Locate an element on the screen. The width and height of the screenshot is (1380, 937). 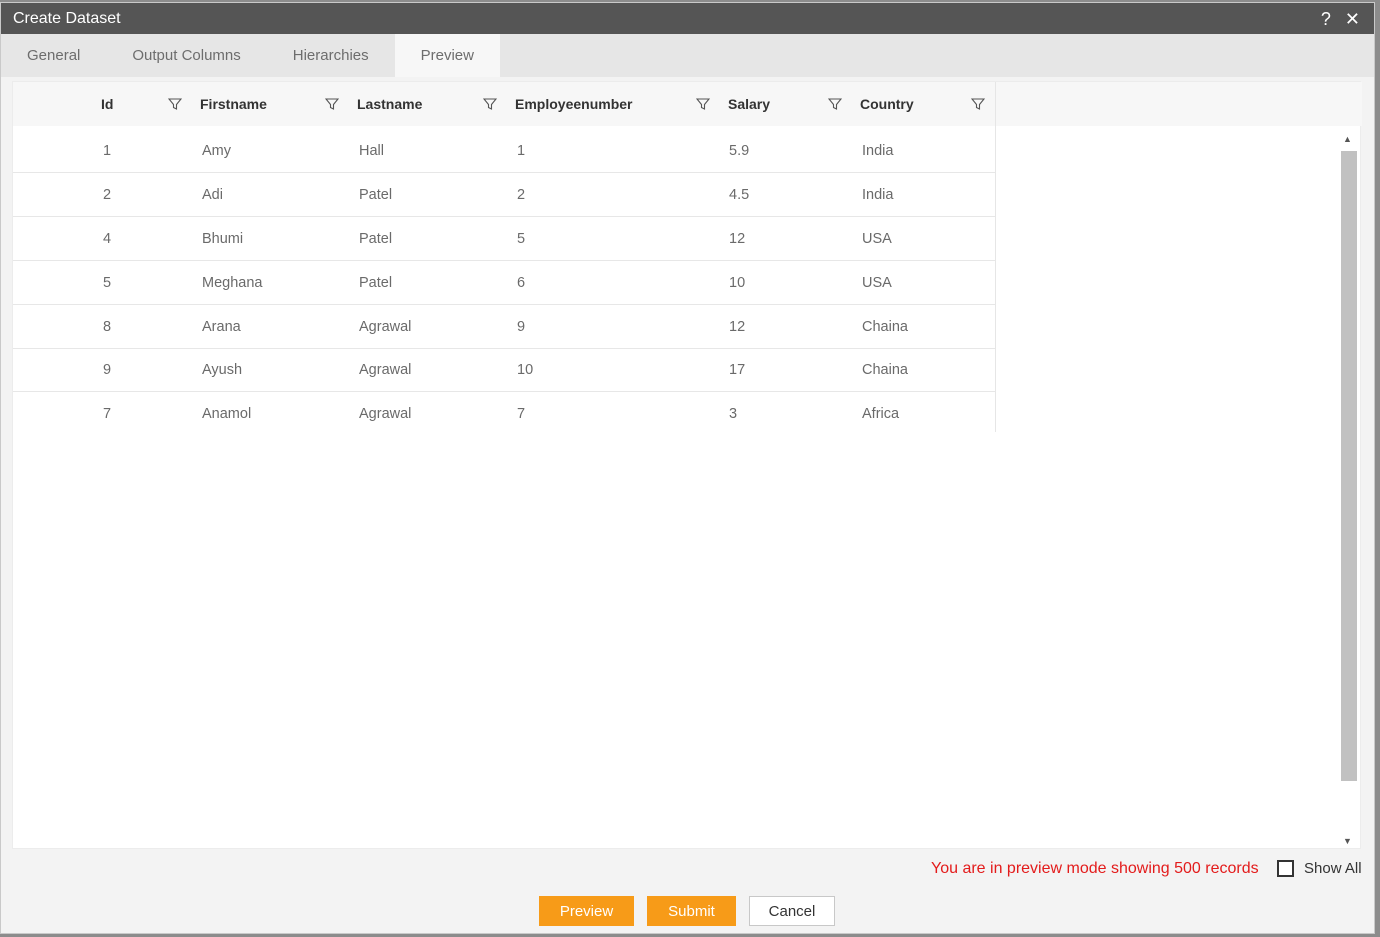
cell-id: 7 is located at coordinates (107, 413).